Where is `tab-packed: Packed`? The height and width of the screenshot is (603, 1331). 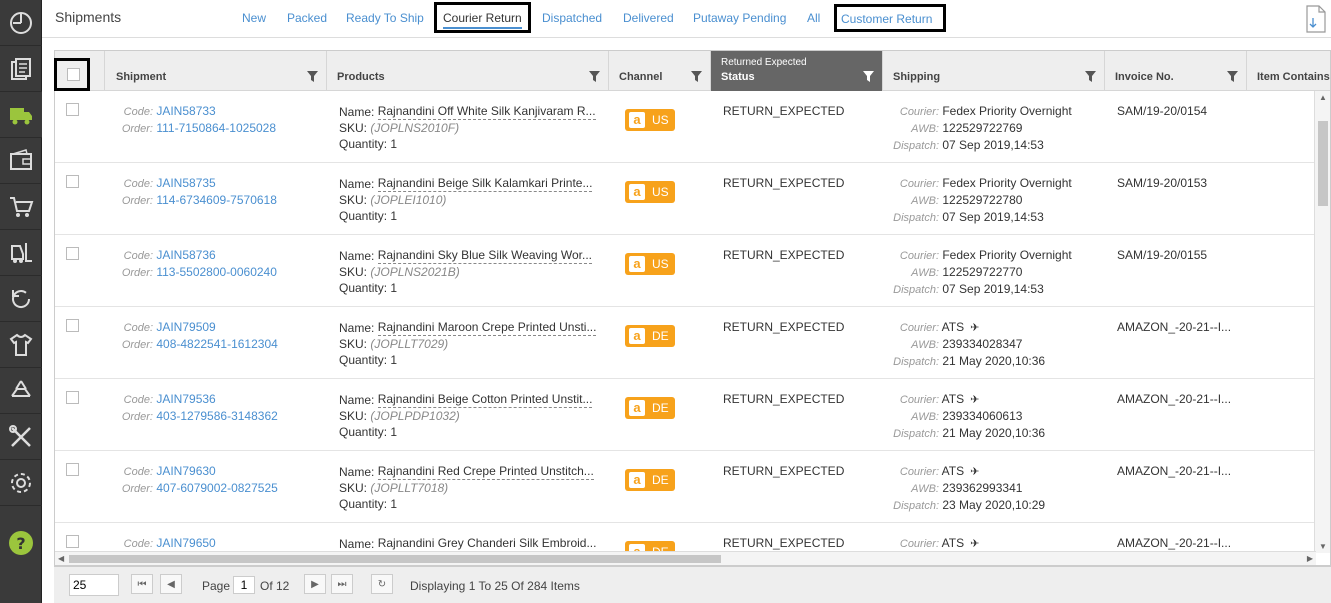
tab-packed: Packed is located at coordinates (307, 18).